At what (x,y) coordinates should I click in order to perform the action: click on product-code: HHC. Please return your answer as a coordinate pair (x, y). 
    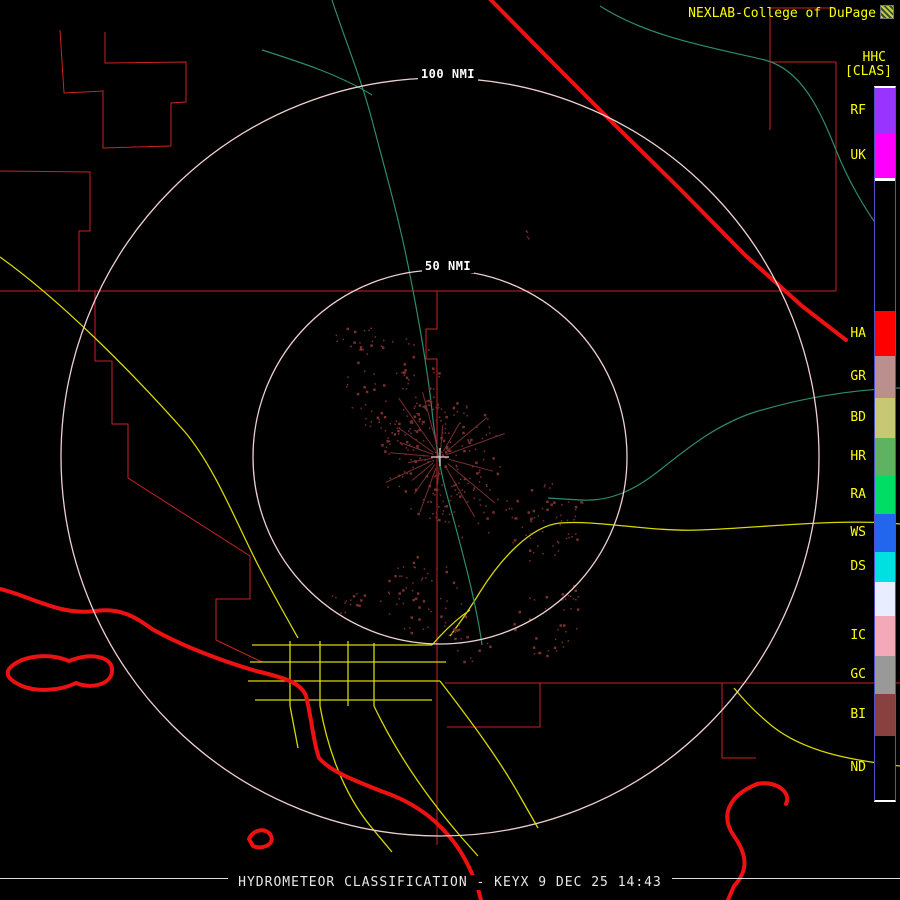
    Looking at the image, I should click on (874, 57).